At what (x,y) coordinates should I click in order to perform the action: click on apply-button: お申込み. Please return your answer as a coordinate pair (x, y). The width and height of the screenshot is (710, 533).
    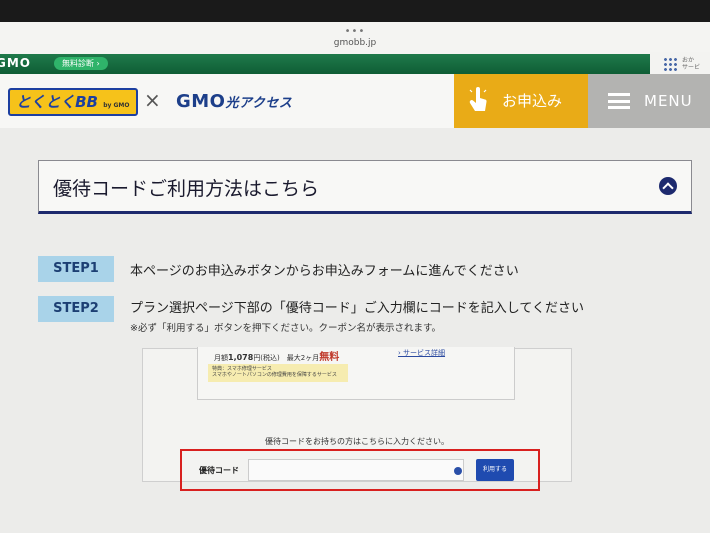
    Looking at the image, I should click on (521, 101).